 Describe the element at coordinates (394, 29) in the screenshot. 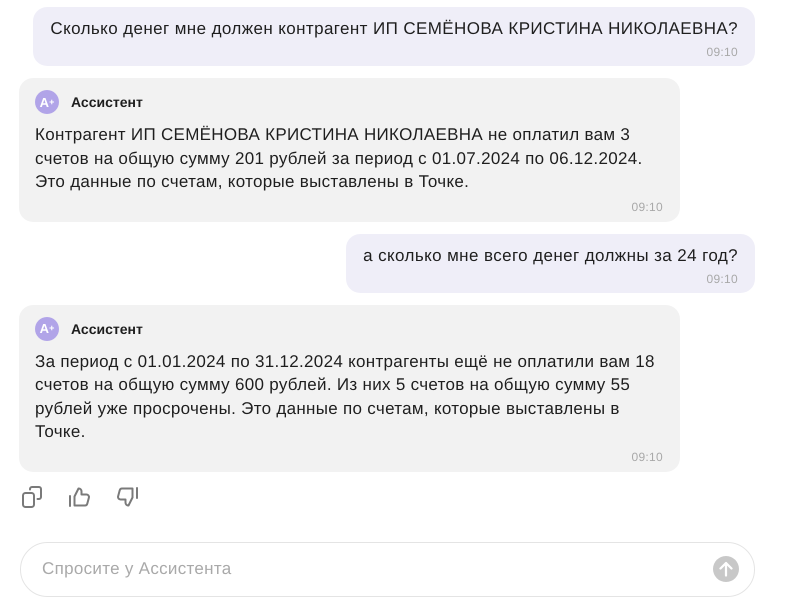

I see `message-text: Сколько денег мне должен контрагент ИП СЕМЁНОВА КРИСТИНА НИКОЛАЕВНА?` at that location.